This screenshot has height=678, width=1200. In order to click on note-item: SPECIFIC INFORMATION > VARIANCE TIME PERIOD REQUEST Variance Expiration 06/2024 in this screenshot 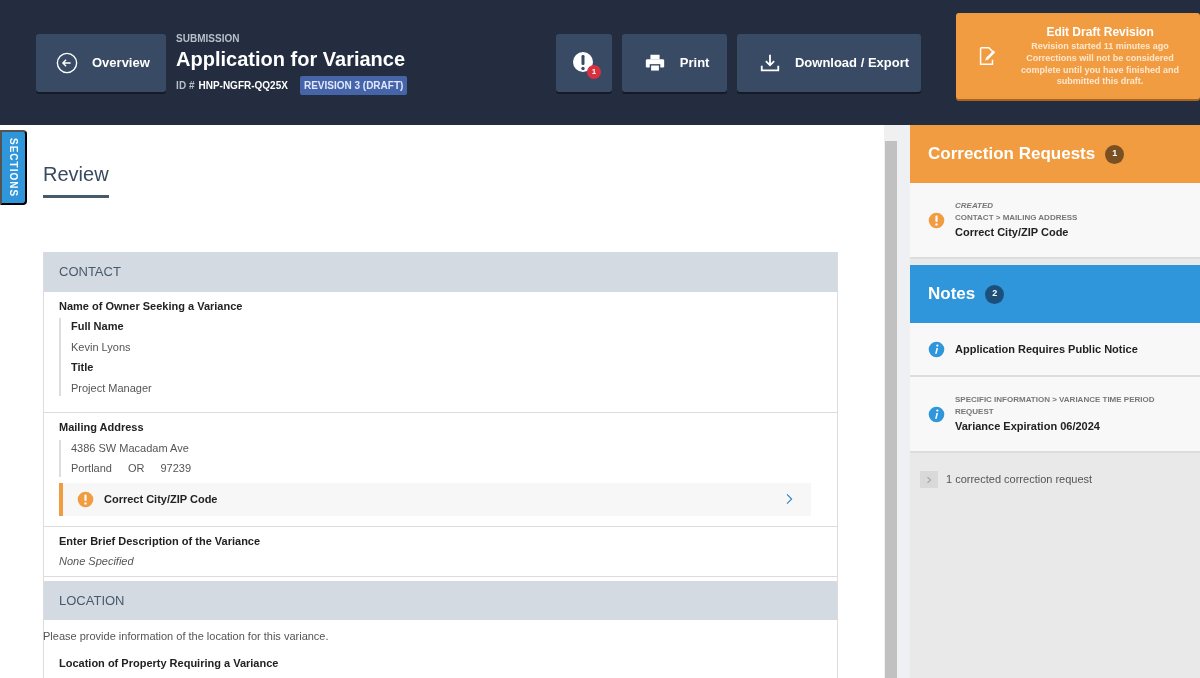, I will do `click(1055, 415)`.